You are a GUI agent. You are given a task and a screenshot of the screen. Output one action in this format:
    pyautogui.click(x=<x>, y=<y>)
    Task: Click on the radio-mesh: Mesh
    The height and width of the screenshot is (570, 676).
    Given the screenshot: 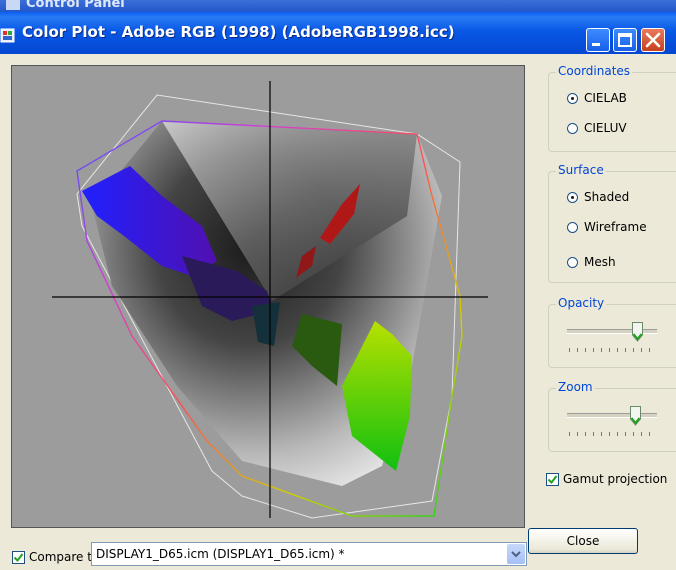 What is the action you would take?
    pyautogui.click(x=591, y=262)
    